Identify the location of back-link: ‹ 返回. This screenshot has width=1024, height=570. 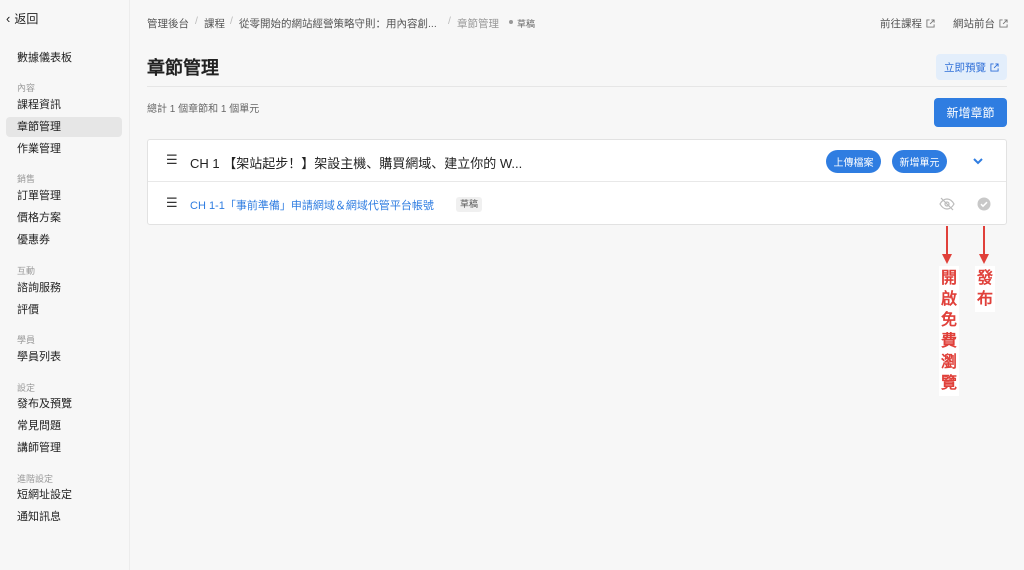
(22, 18).